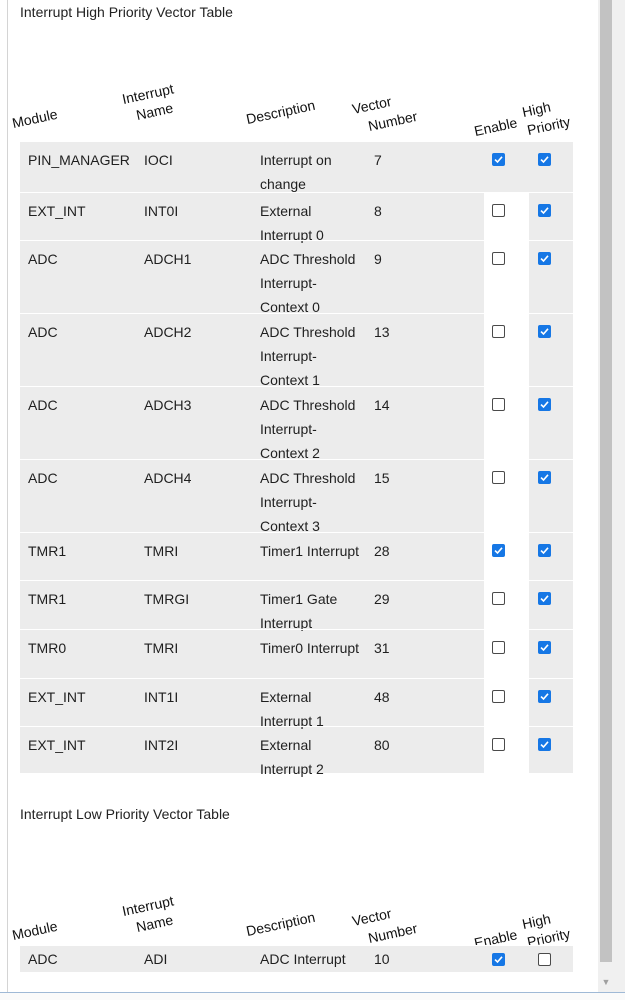 The height and width of the screenshot is (1000, 625). I want to click on vector-number-cell: 8, so click(378, 211).